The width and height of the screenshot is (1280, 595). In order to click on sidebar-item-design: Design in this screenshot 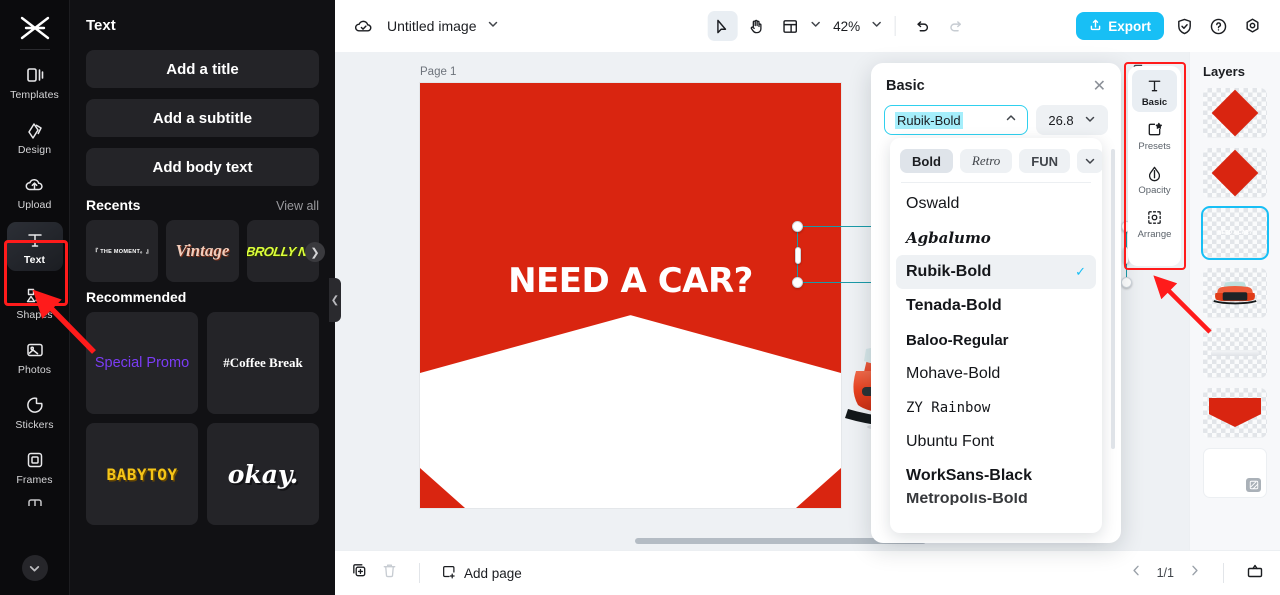, I will do `click(35, 136)`.